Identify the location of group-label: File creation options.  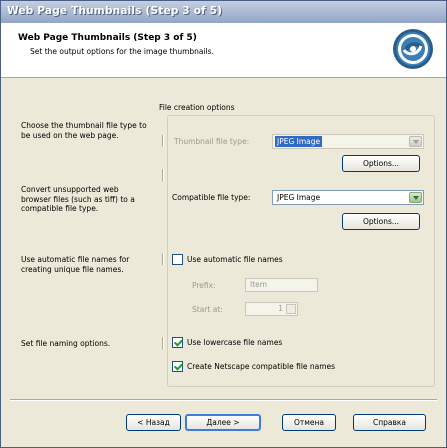
(197, 107).